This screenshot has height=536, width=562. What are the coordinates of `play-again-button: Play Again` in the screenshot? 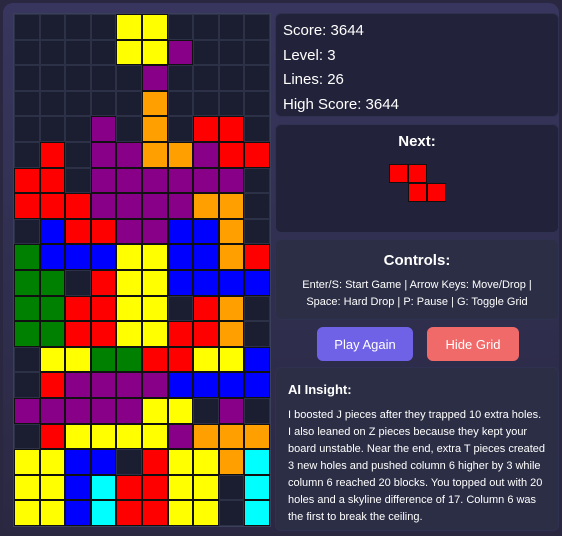 It's located at (365, 344).